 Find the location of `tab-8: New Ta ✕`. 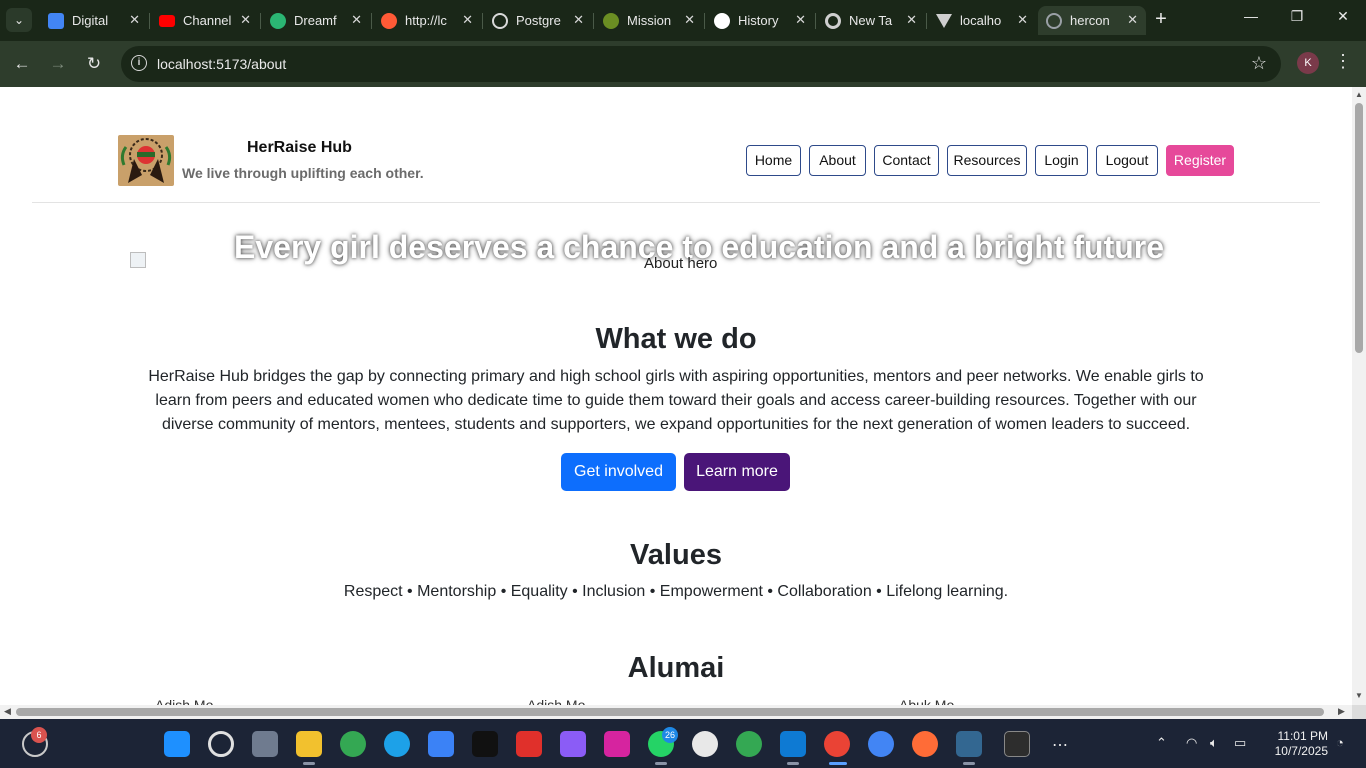

tab-8: New Ta ✕ is located at coordinates (871, 20).